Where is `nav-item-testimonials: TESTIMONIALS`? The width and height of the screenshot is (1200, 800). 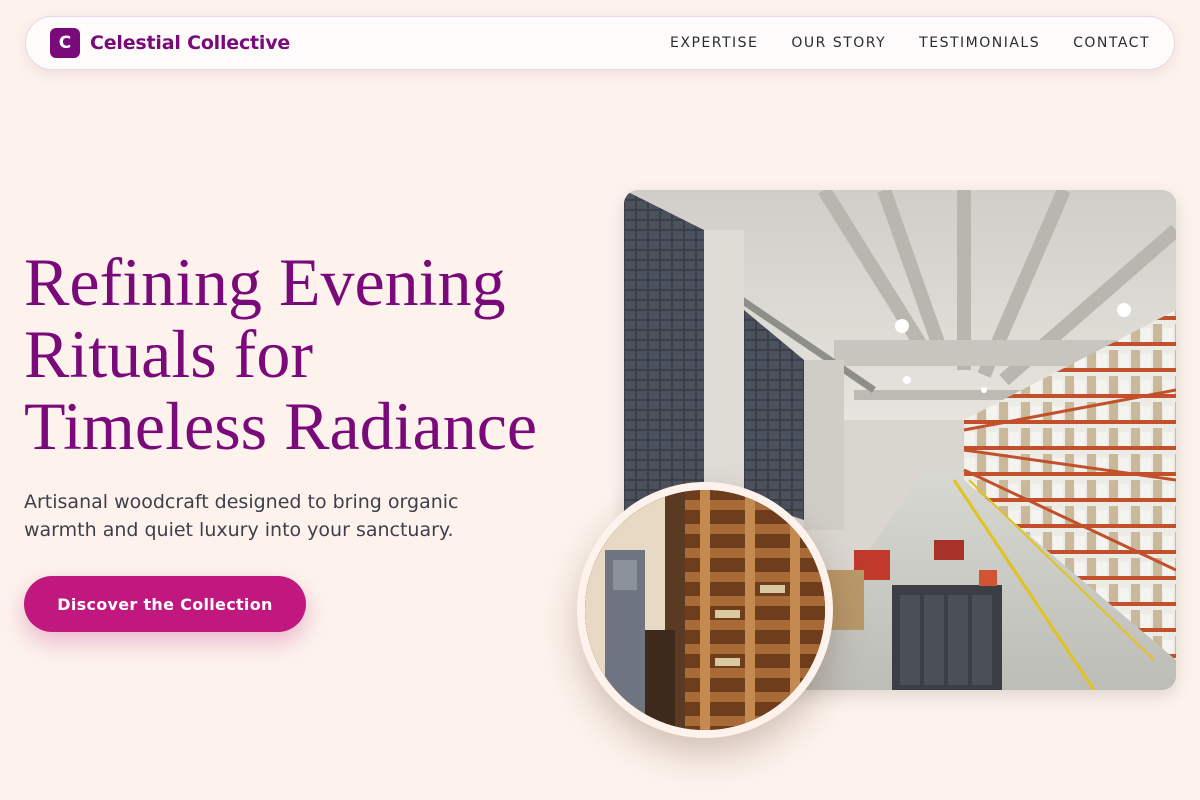 nav-item-testimonials: TESTIMONIALS is located at coordinates (979, 43).